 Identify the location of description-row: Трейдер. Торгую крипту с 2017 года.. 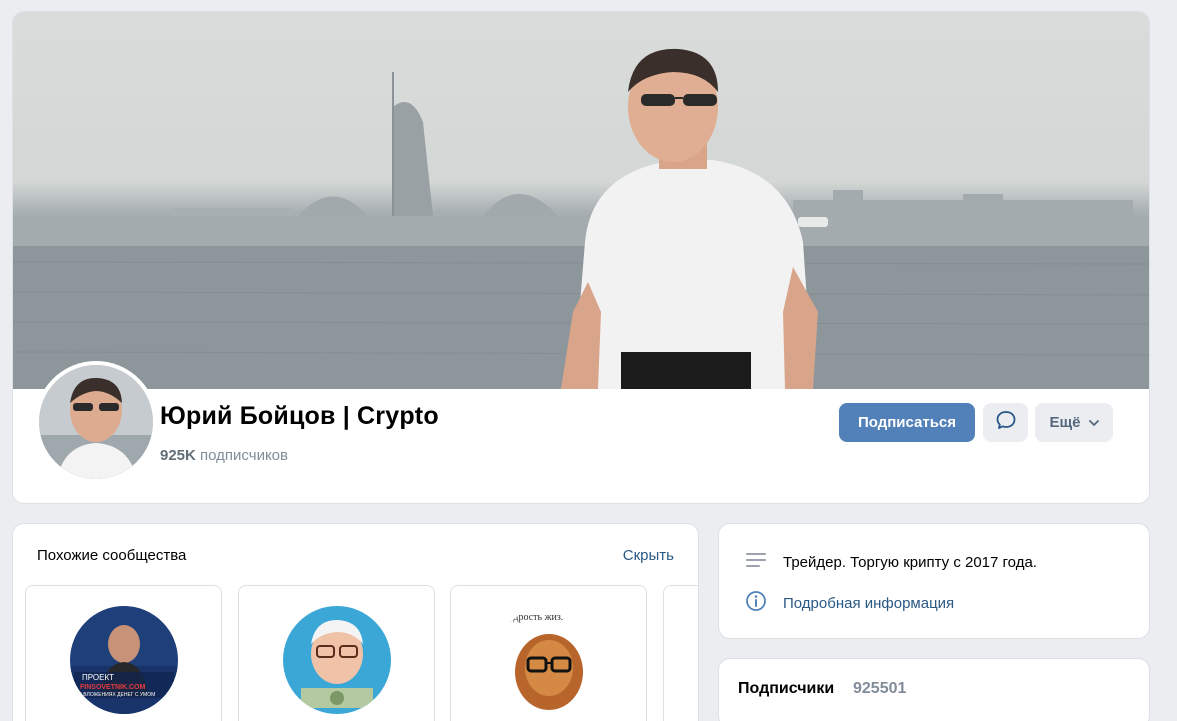
(891, 562).